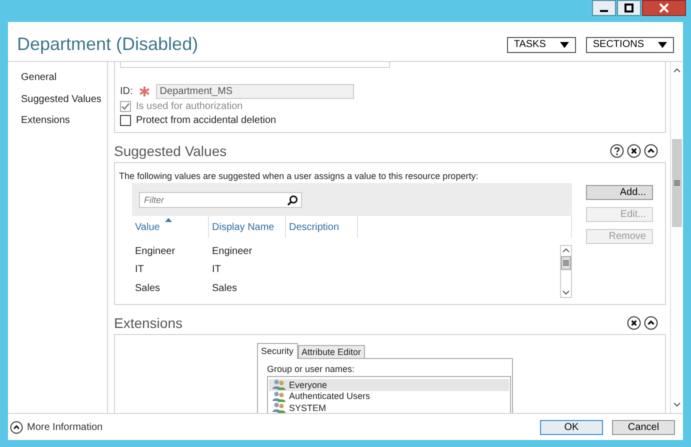 Image resolution: width=691 pixels, height=447 pixels. What do you see at coordinates (604, 11) in the screenshot?
I see `minimize-icon` at bounding box center [604, 11].